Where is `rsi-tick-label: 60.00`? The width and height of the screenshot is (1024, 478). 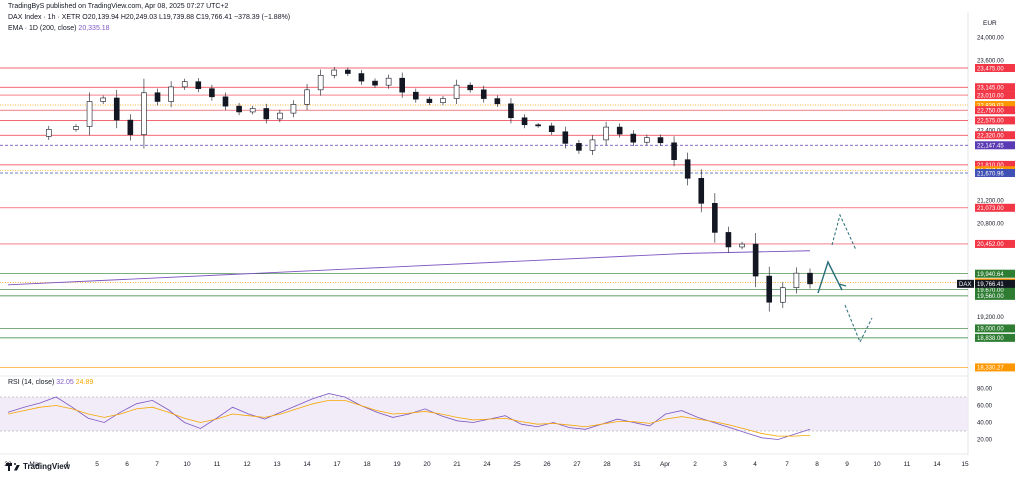
rsi-tick-label: 60.00 is located at coordinates (985, 407).